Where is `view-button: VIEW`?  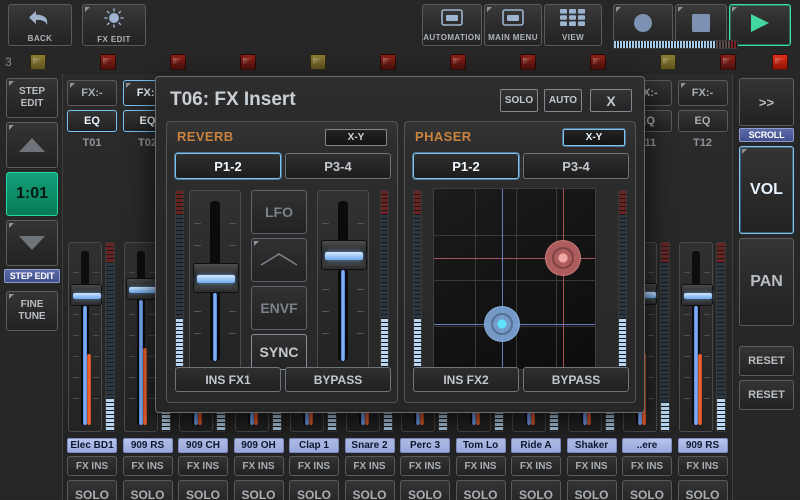 view-button: VIEW is located at coordinates (573, 25).